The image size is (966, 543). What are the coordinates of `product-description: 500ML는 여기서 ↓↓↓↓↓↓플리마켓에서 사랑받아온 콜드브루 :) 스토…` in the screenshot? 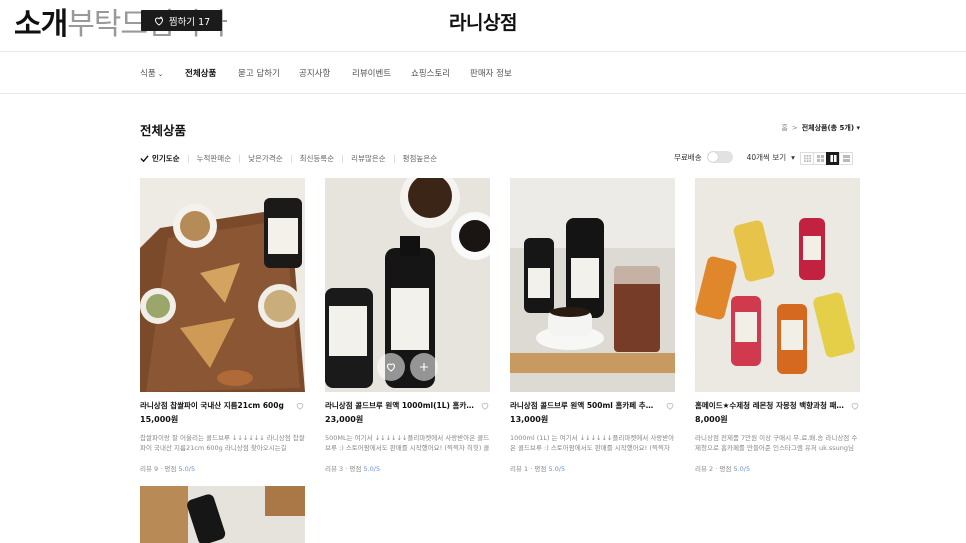 It's located at (407, 443).